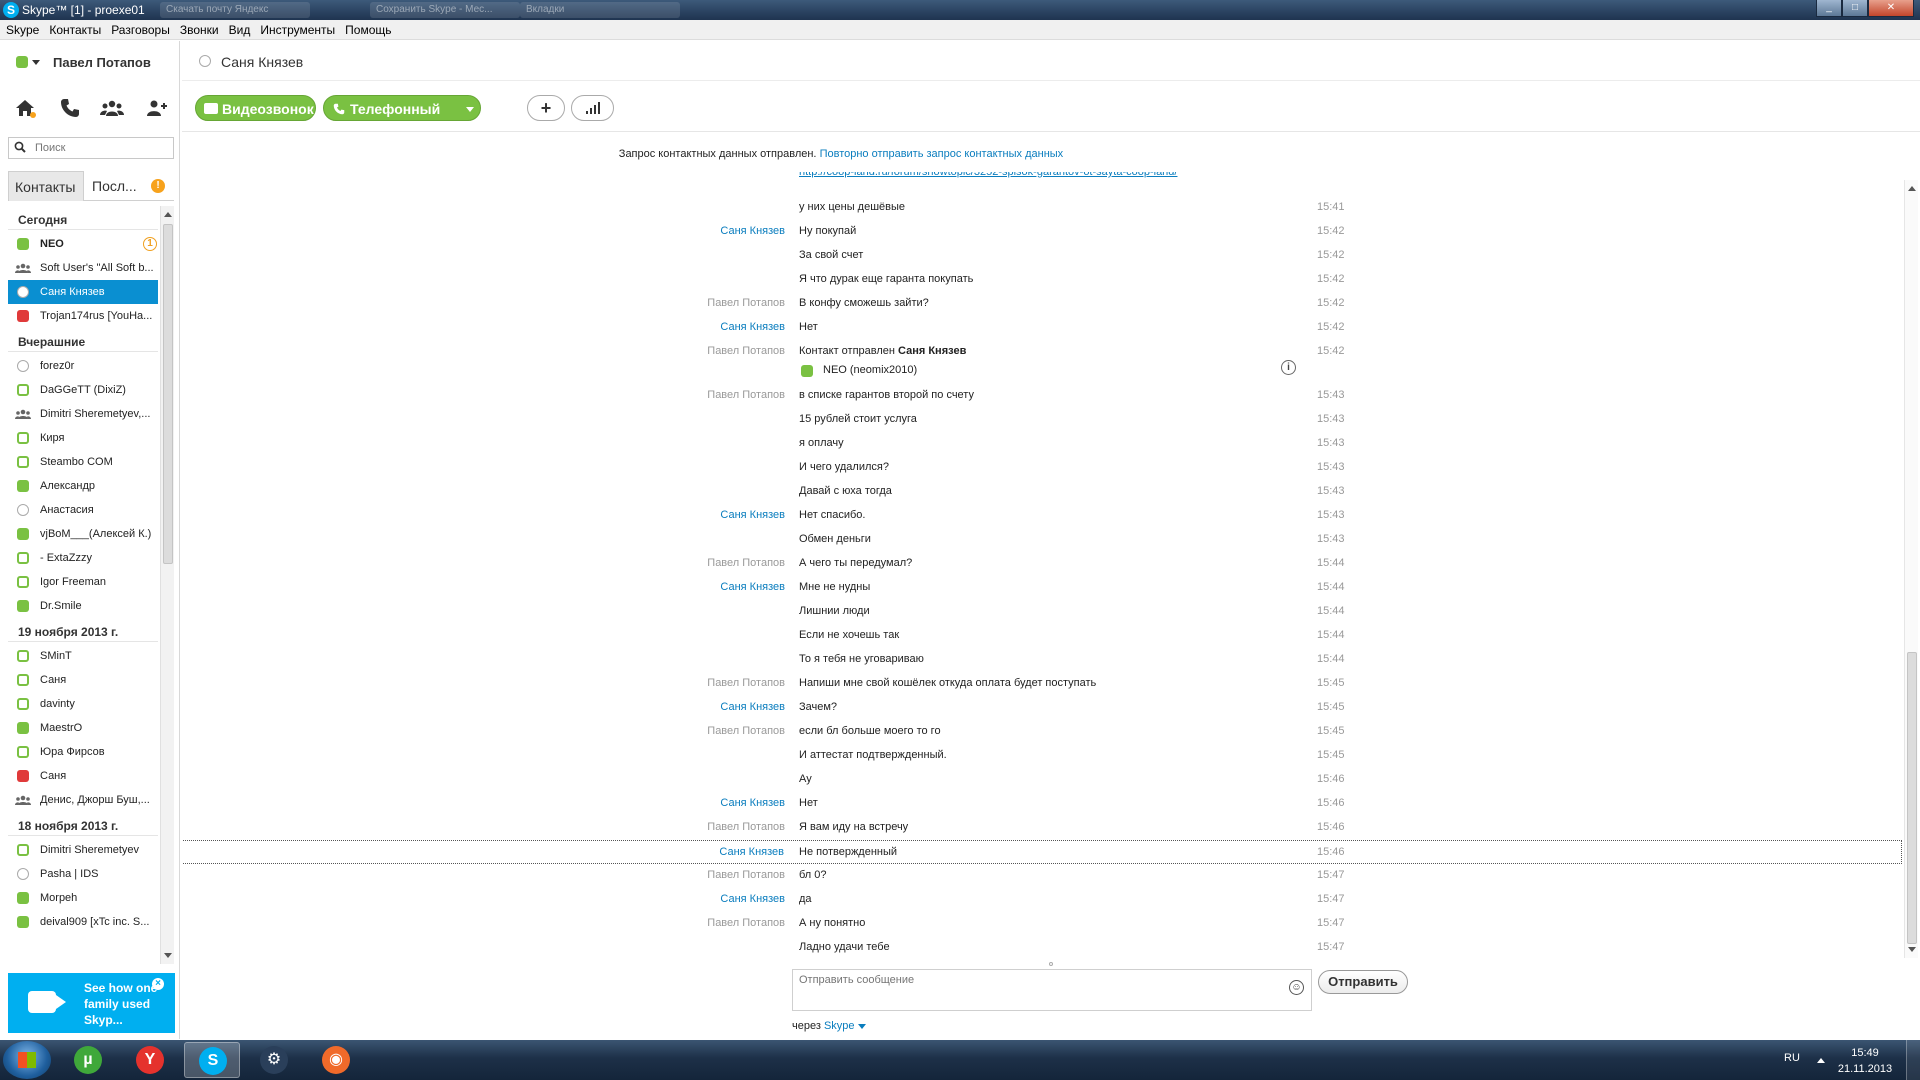 Image resolution: width=1920 pixels, height=1080 pixels. What do you see at coordinates (1042, 946) in the screenshot?
I see `message-row: Ладно удачи тебе 15:47` at bounding box center [1042, 946].